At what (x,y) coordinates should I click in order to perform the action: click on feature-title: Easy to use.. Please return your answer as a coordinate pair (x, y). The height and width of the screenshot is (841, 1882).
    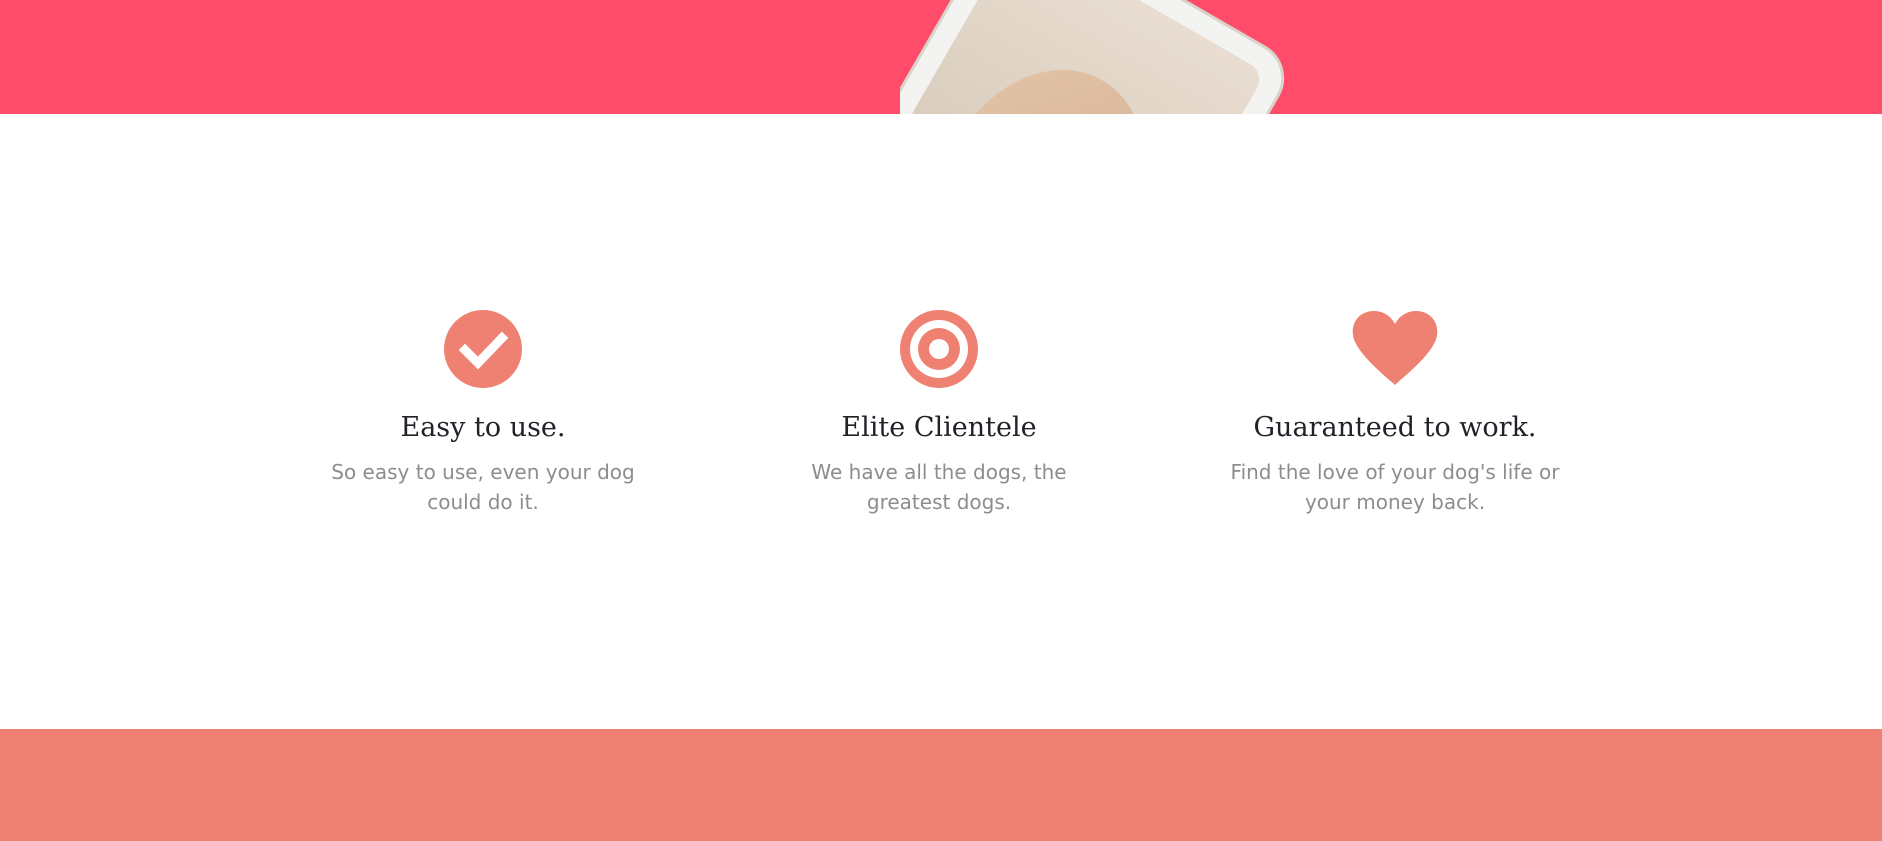
    Looking at the image, I should click on (483, 427).